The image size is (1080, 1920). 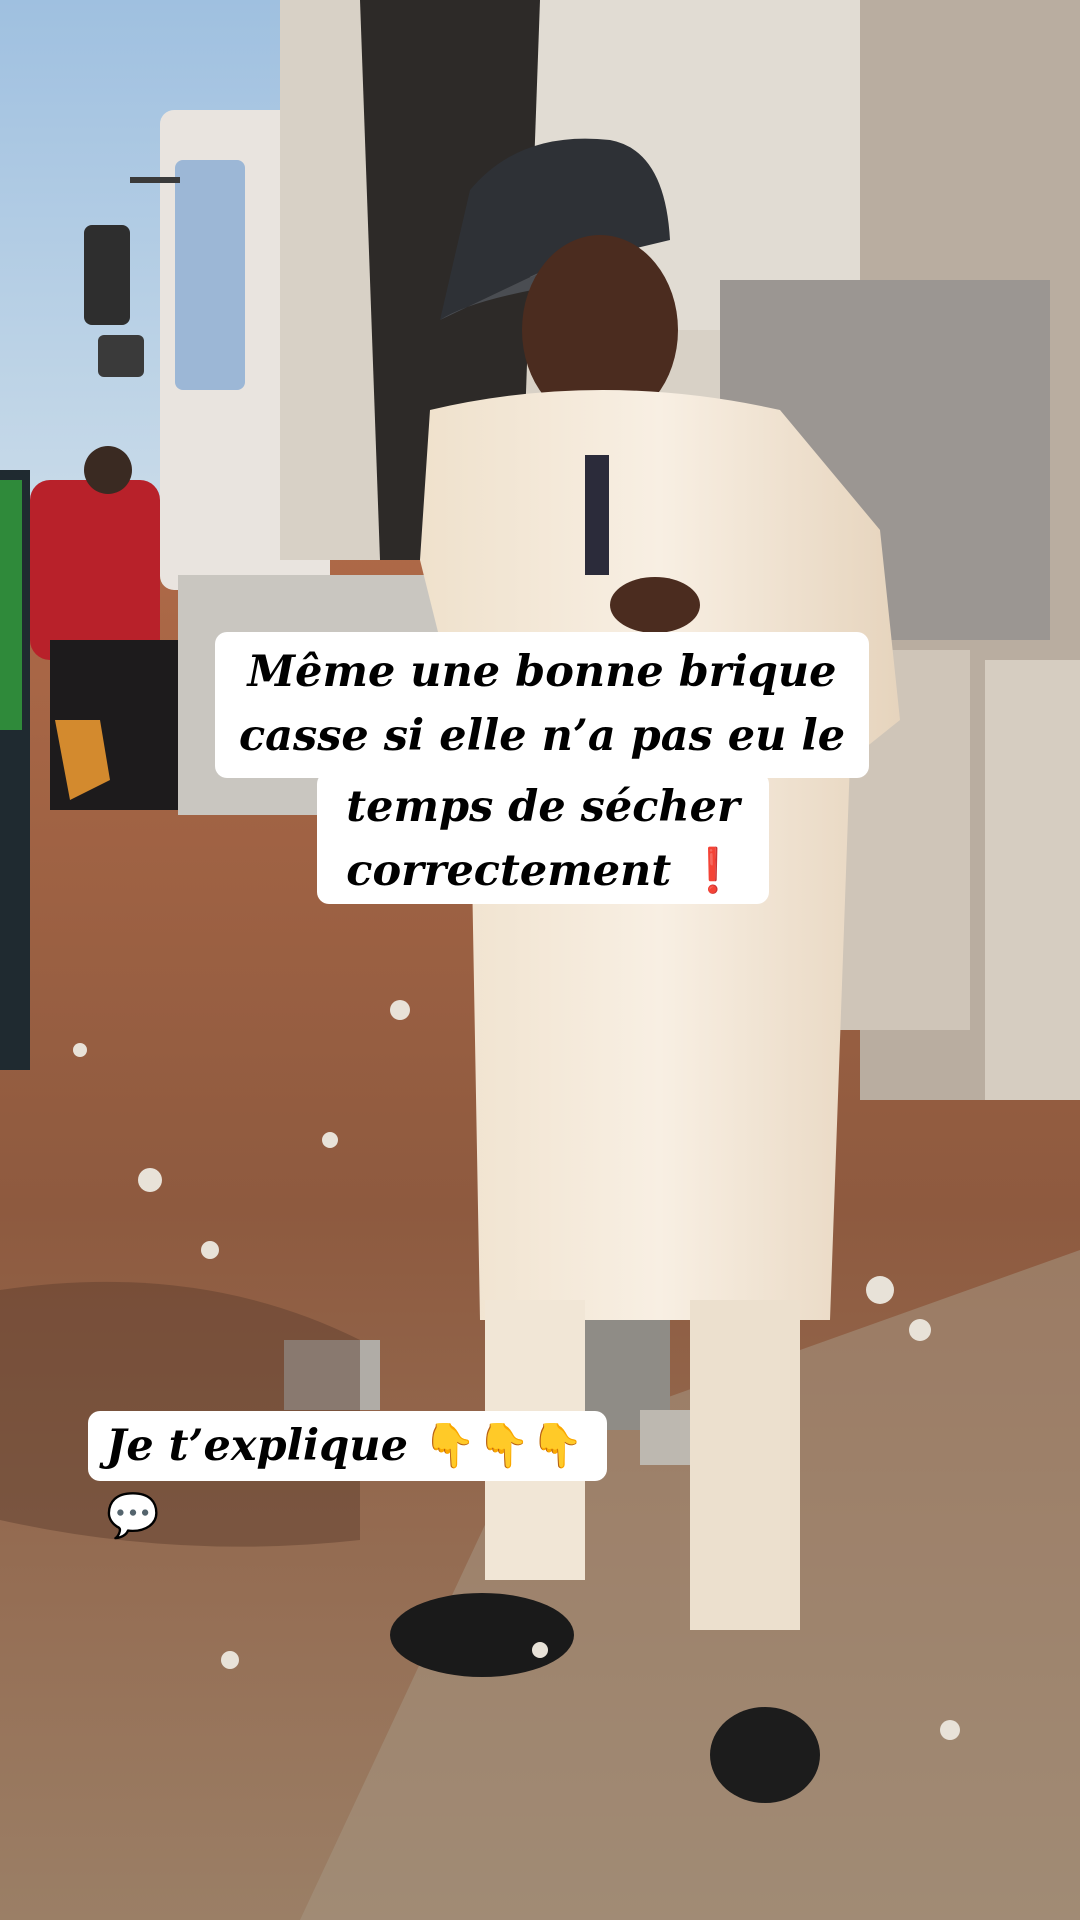 I want to click on caption-main-line-4: correctement, so click(x=509, y=871).